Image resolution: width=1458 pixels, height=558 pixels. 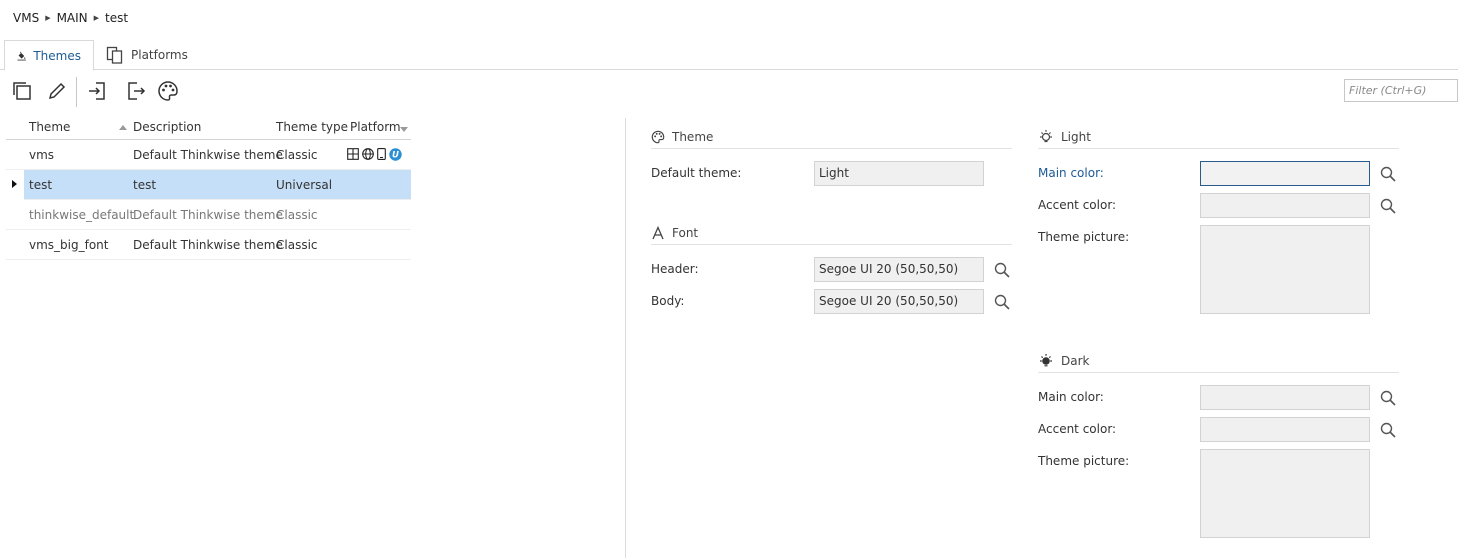 I want to click on windows-icon, so click(x=353, y=154).